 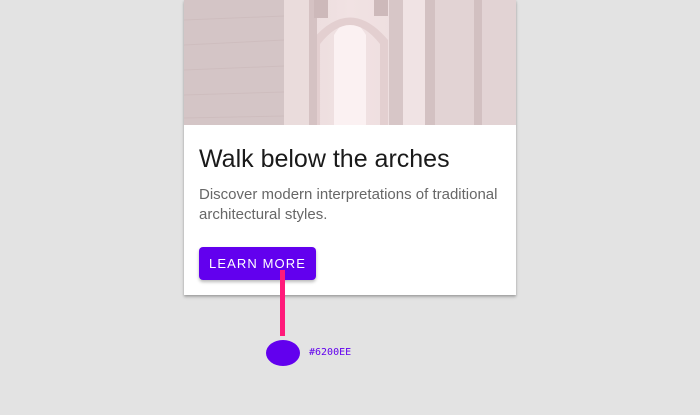 I want to click on color-swatch-label: #6200EE, so click(x=330, y=352).